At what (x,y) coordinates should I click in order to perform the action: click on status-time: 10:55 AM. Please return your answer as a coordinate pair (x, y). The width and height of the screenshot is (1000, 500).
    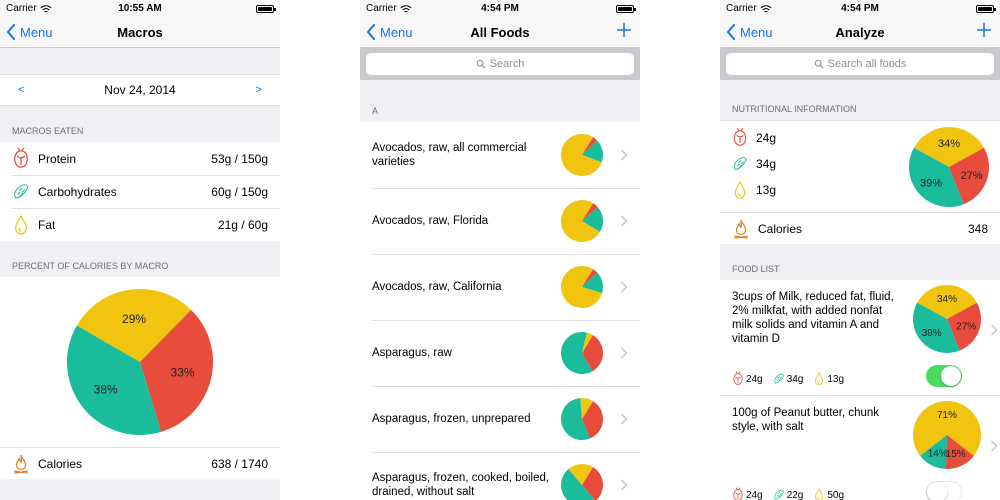
    Looking at the image, I should click on (140, 8).